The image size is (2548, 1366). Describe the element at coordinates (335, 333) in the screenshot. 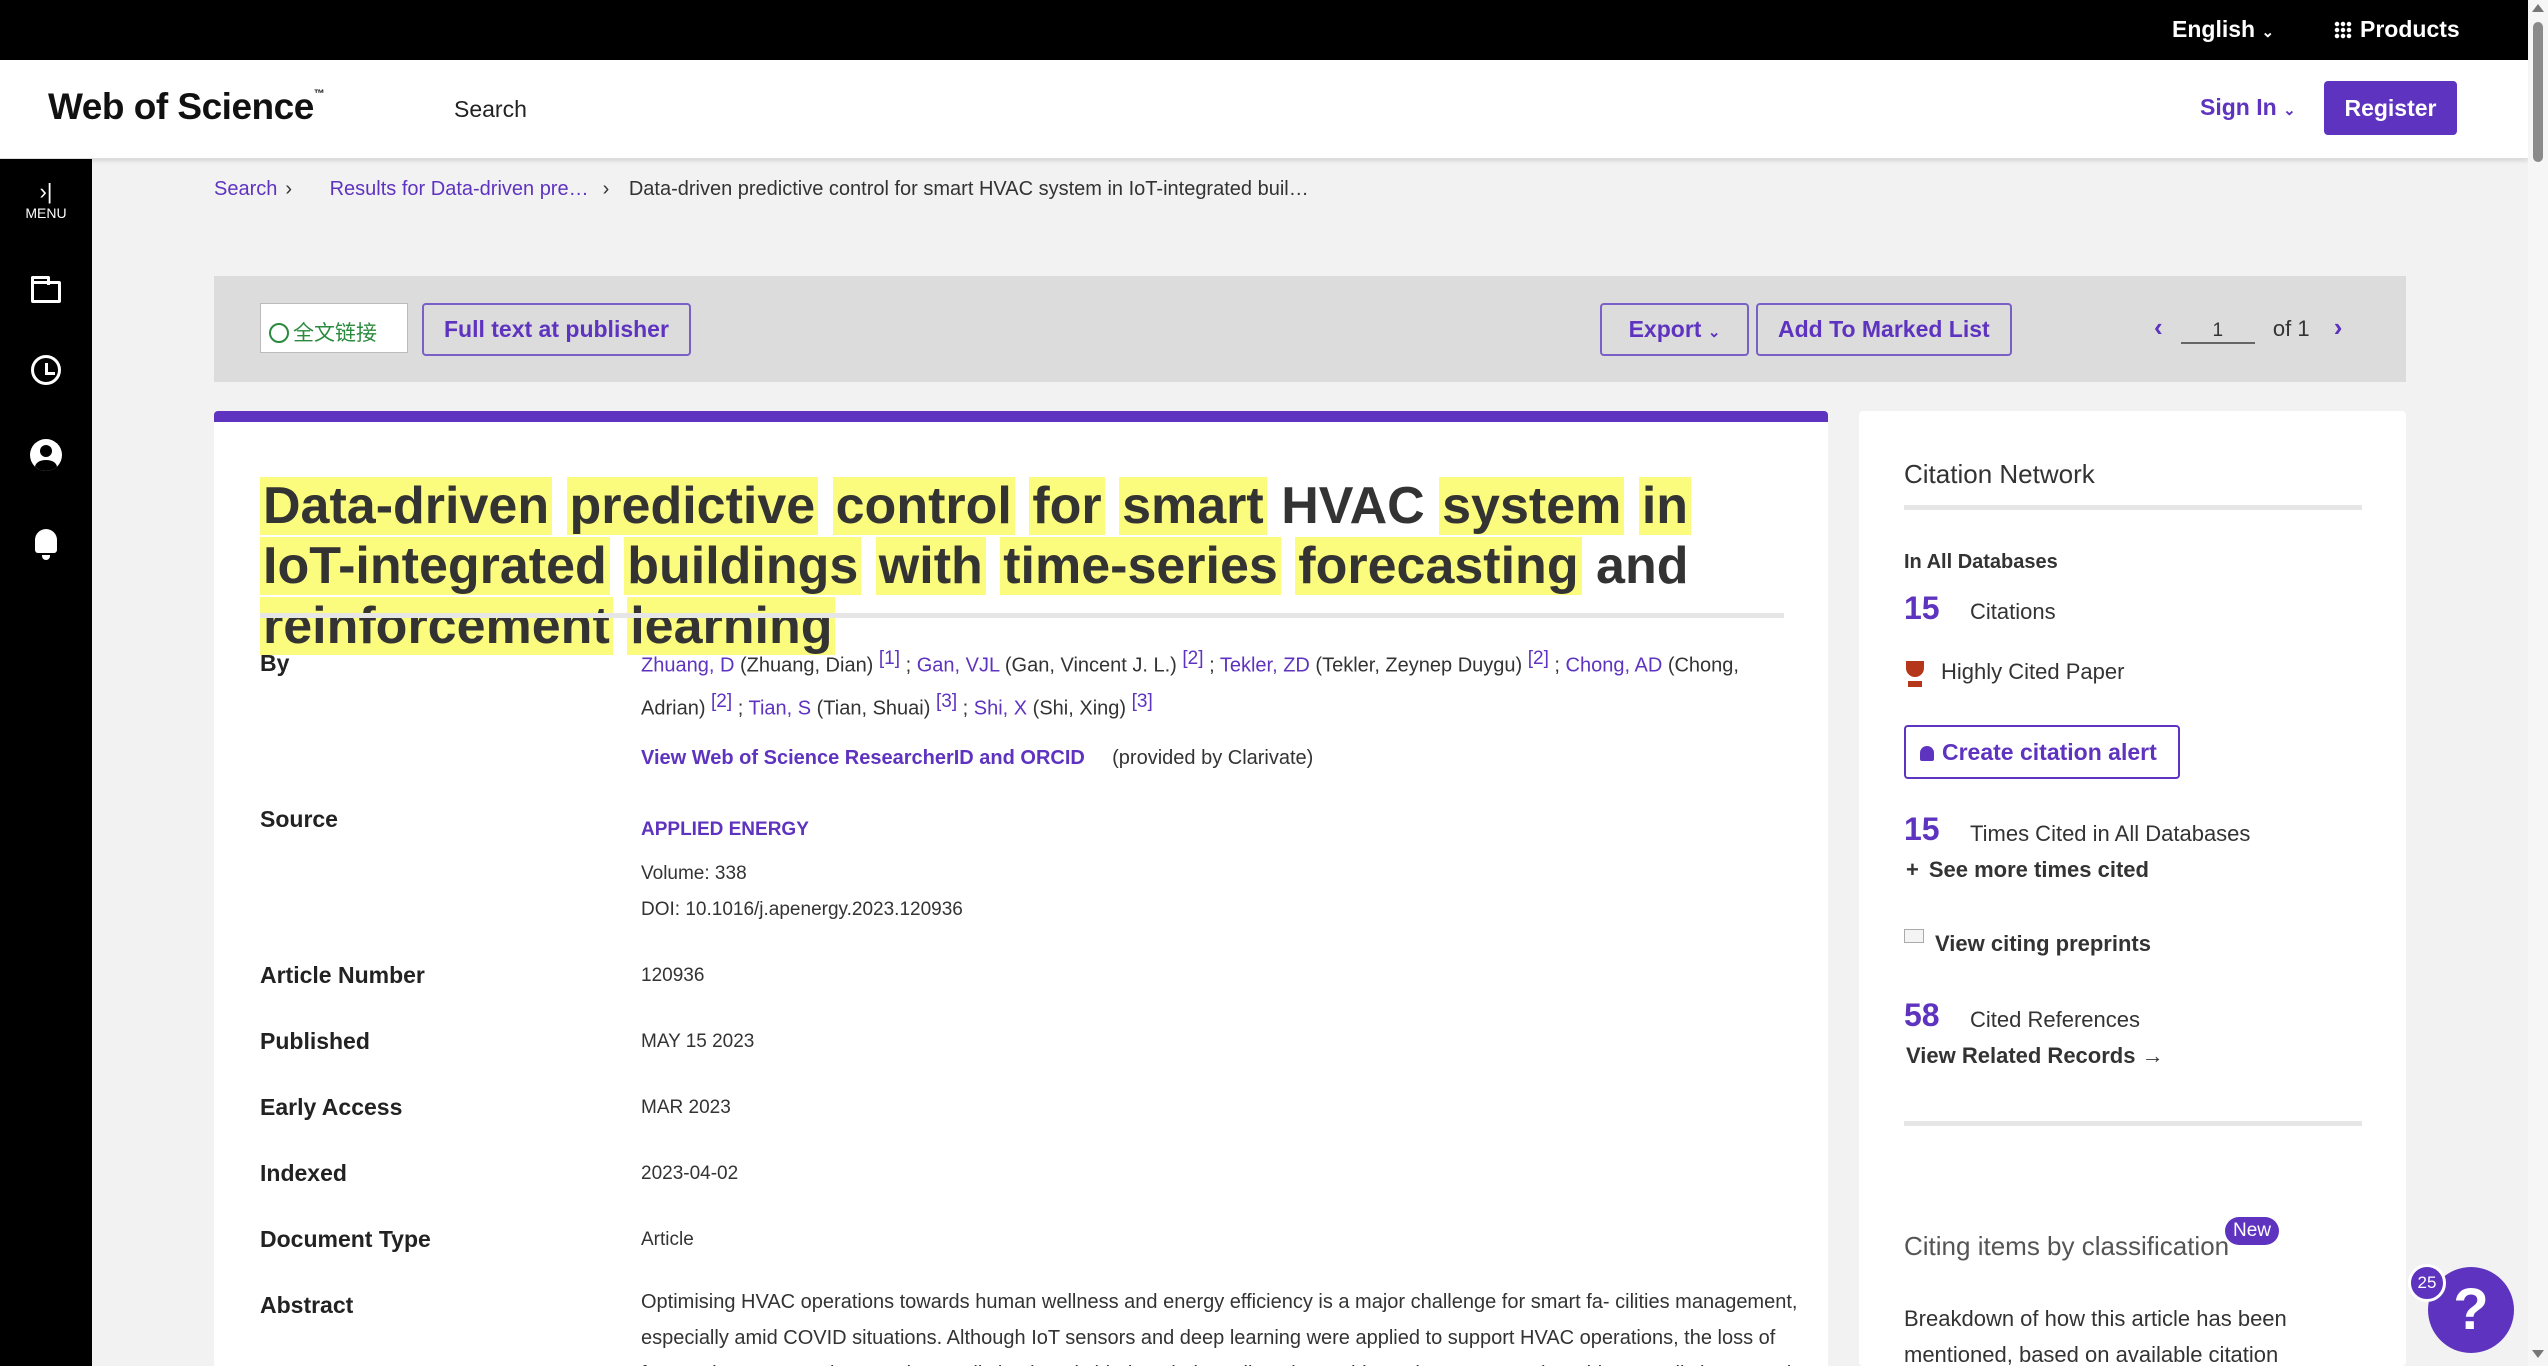

I see `fulltext-logo-text: 全文链接` at that location.